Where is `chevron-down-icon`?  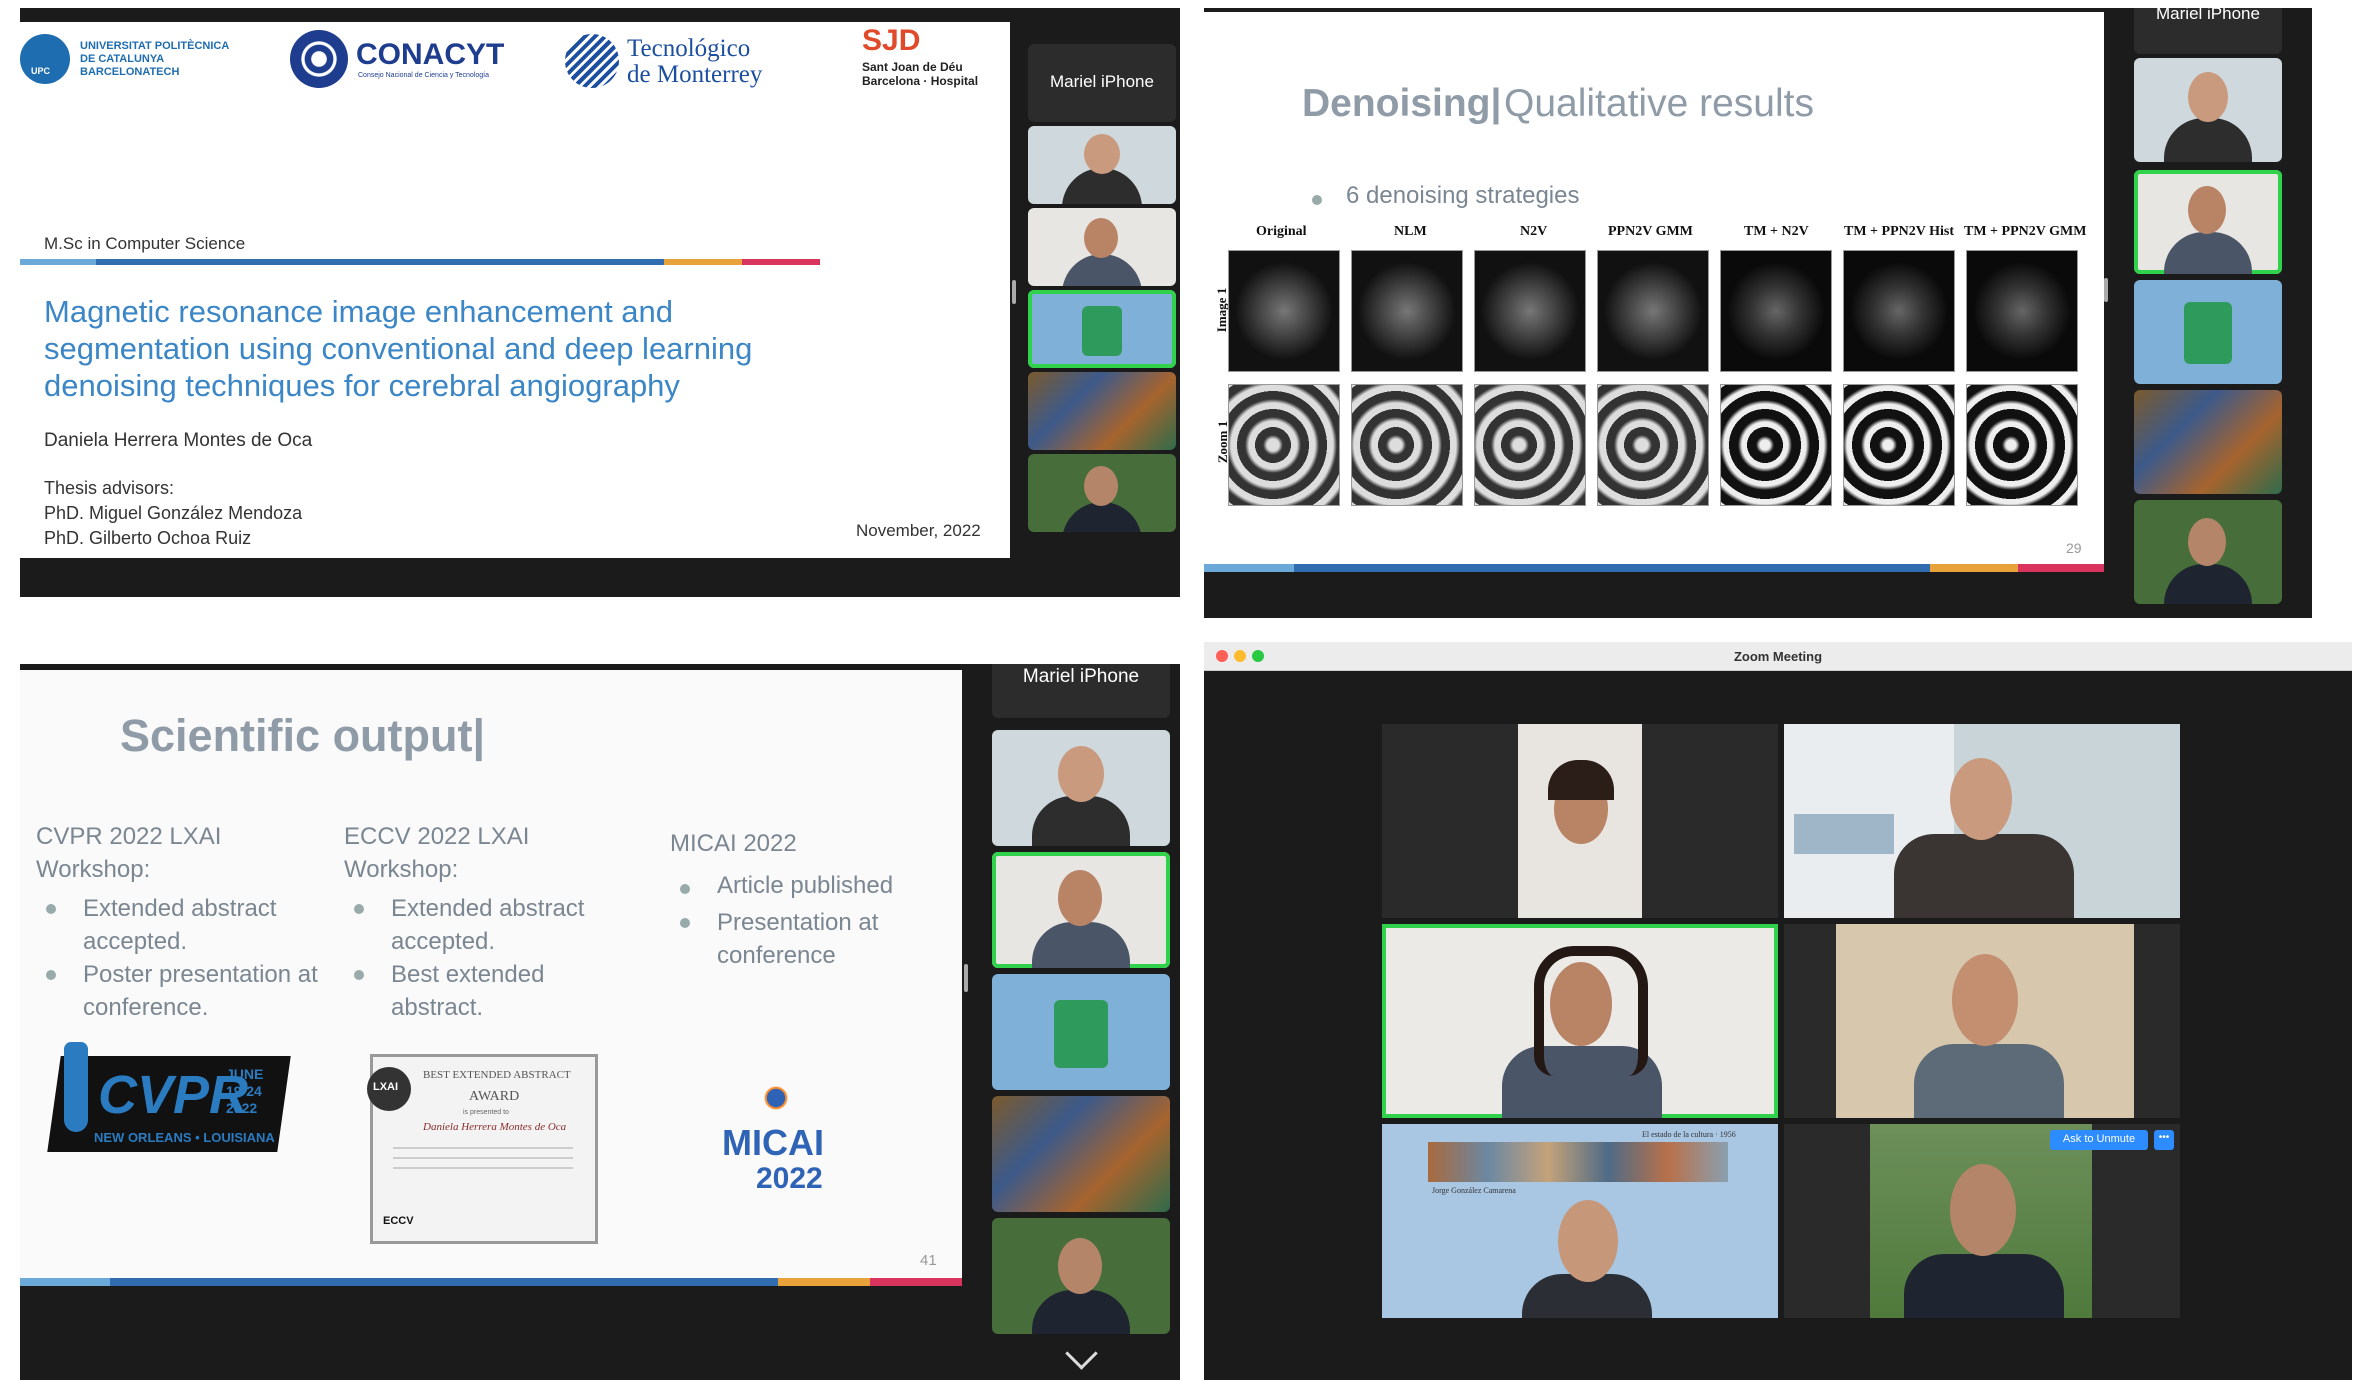 chevron-down-icon is located at coordinates (1081, 1353).